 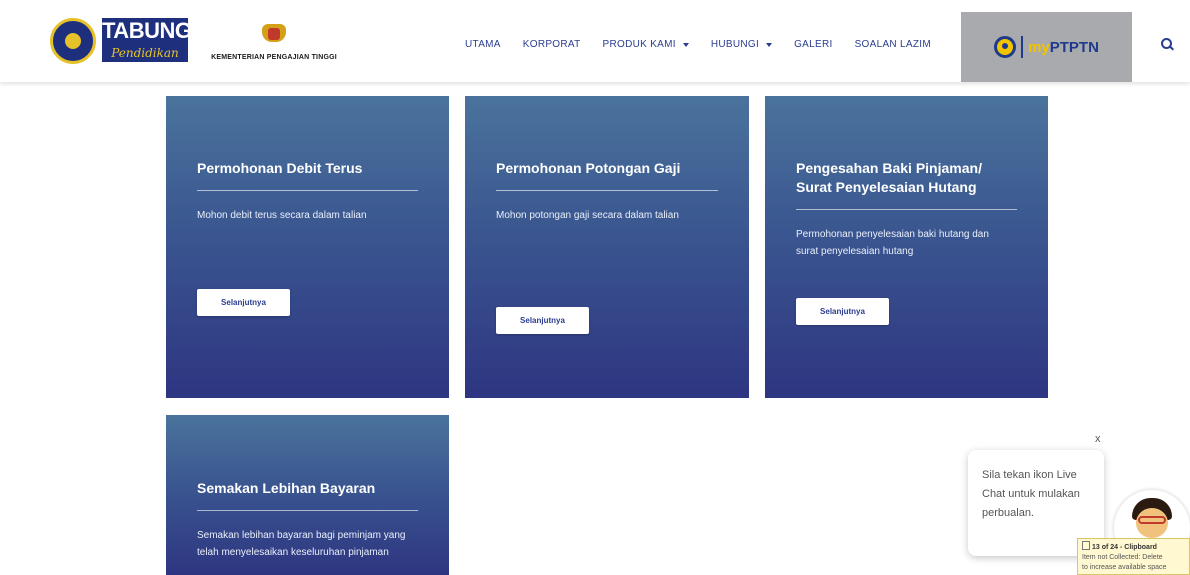 What do you see at coordinates (286, 488) in the screenshot?
I see `card-title: Semakan Lebihan Bayaran` at bounding box center [286, 488].